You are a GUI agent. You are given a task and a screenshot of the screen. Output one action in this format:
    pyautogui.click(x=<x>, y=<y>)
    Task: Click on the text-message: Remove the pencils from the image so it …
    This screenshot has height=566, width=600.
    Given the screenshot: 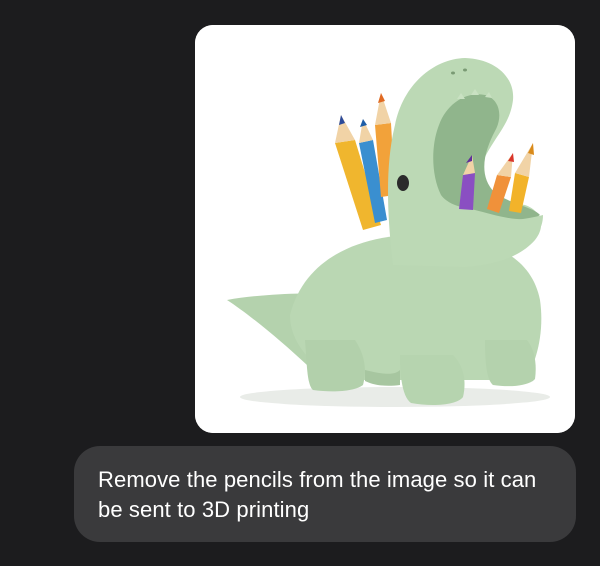 What is the action you would take?
    pyautogui.click(x=325, y=494)
    